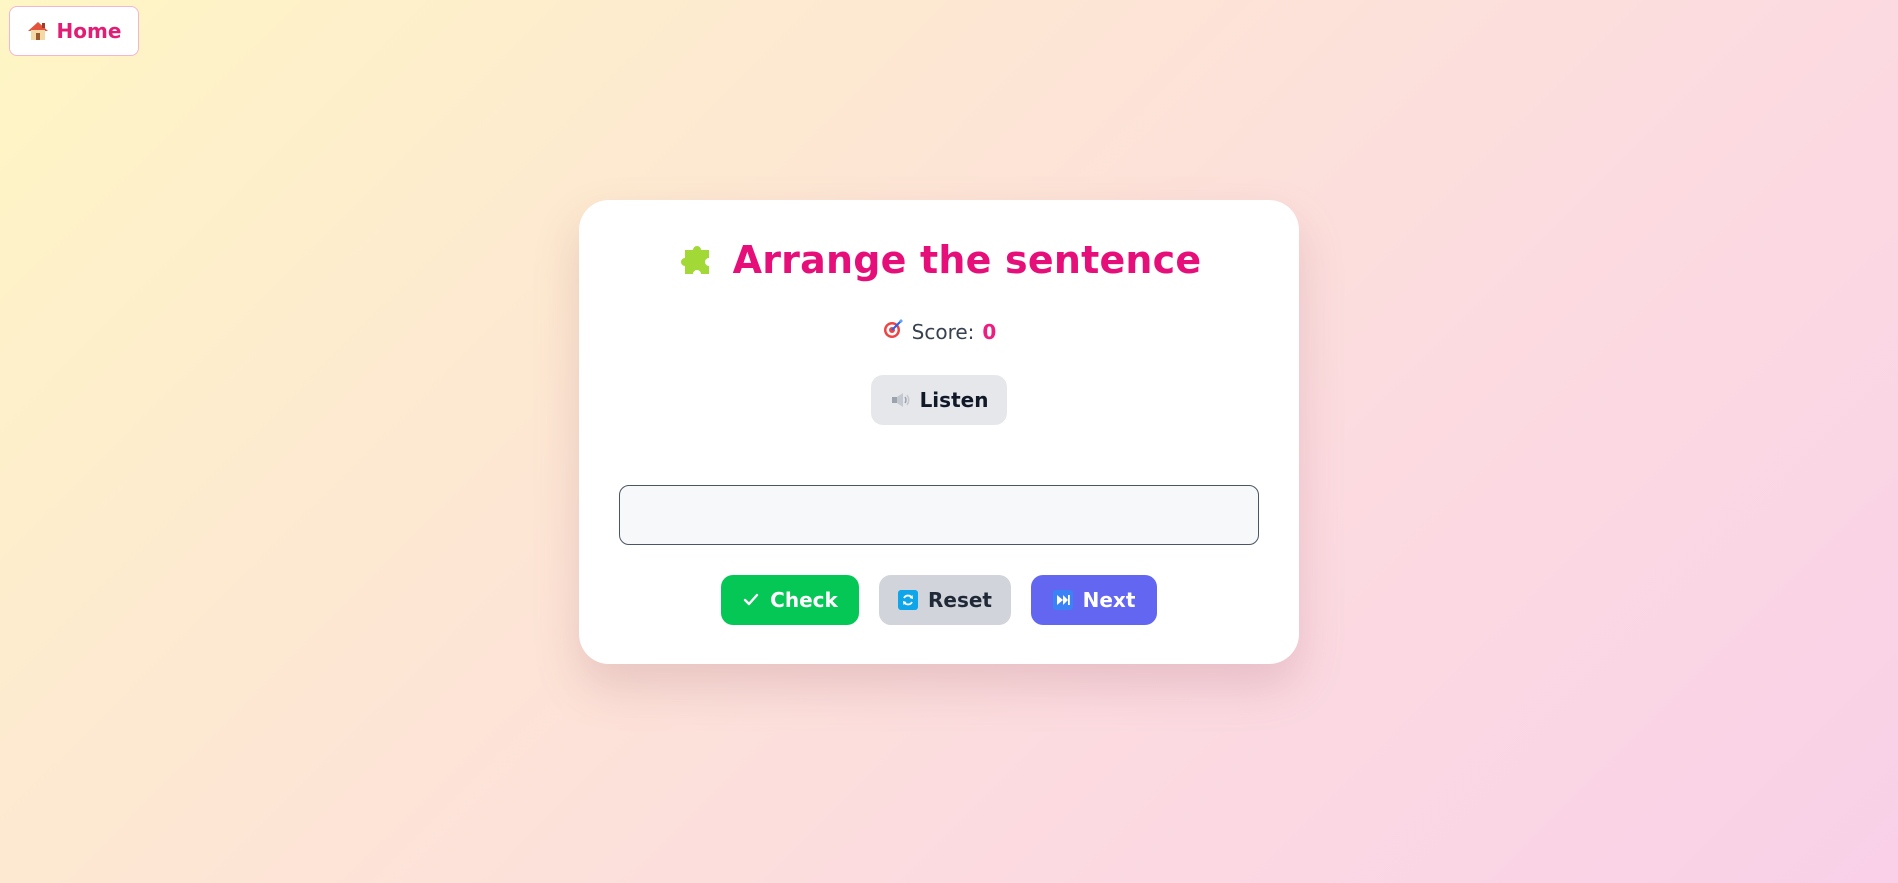  Describe the element at coordinates (893, 331) in the screenshot. I see `target-icon` at that location.